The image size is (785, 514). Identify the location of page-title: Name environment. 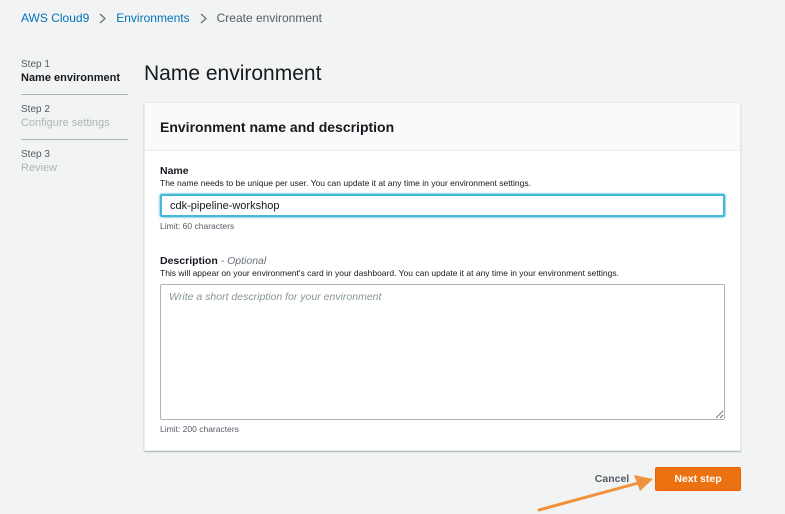
(233, 73).